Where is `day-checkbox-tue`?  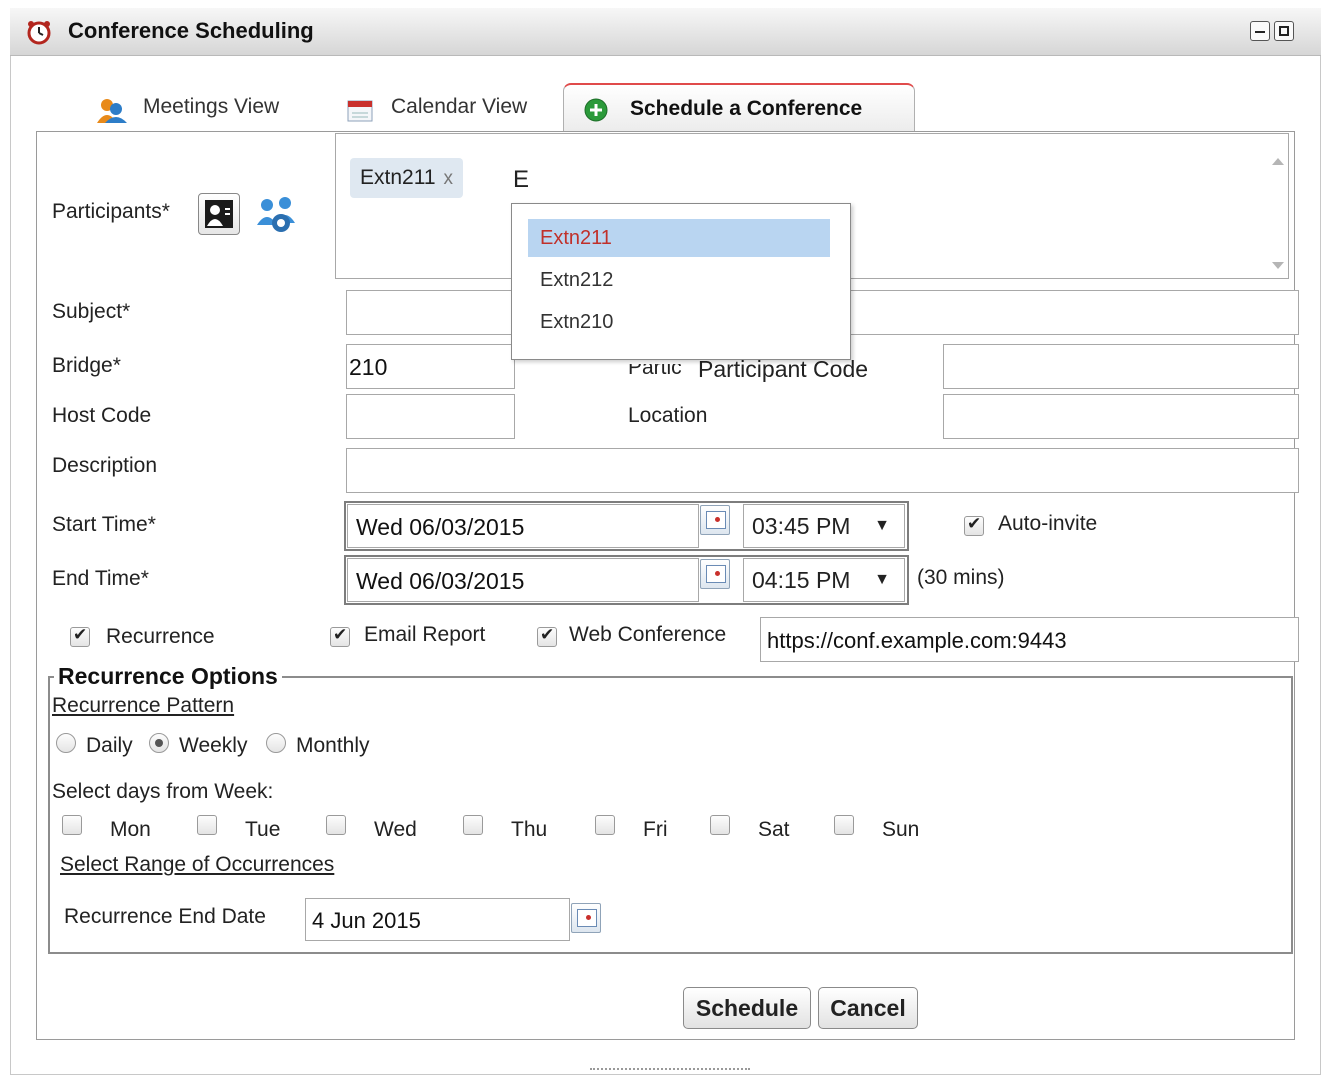
day-checkbox-tue is located at coordinates (207, 825).